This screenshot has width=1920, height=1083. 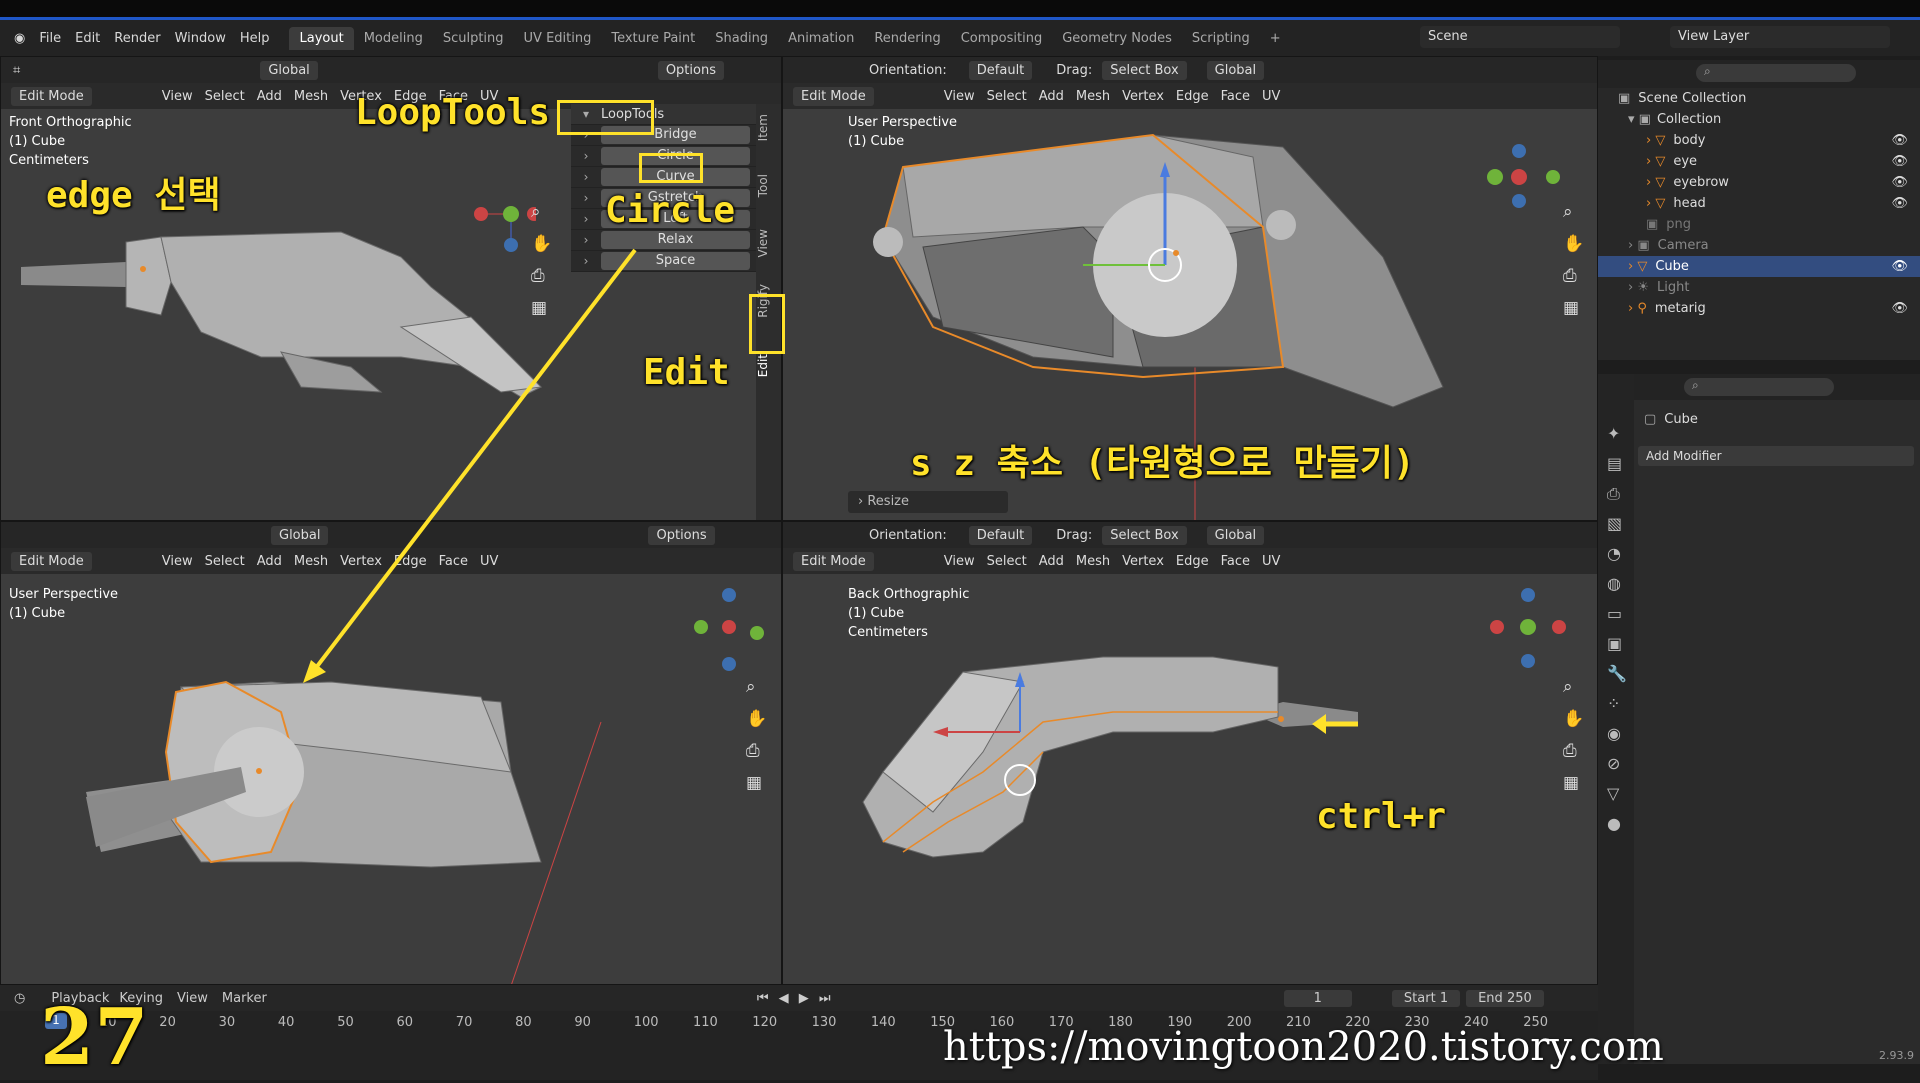 What do you see at coordinates (1759, 224) in the screenshot?
I see `outliner-item-png: ▣ png` at bounding box center [1759, 224].